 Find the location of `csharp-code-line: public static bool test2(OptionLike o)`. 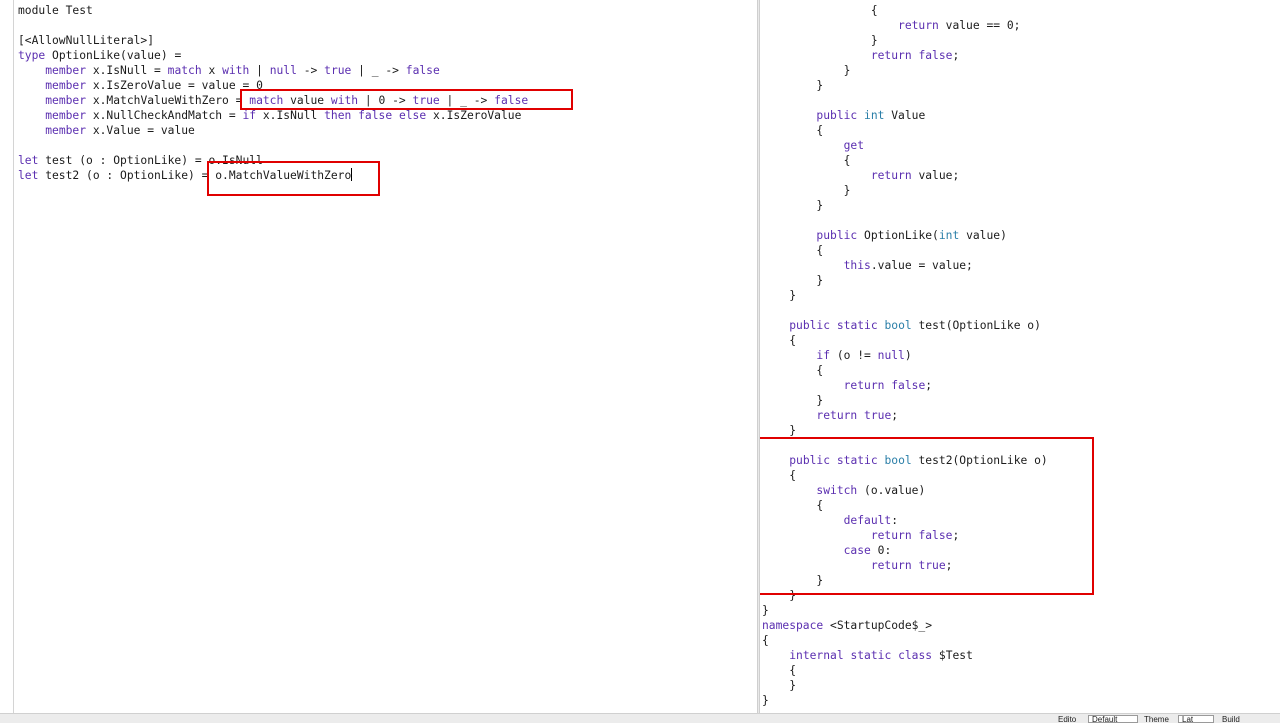

csharp-code-line: public static bool test2(OptionLike o) is located at coordinates (905, 460).